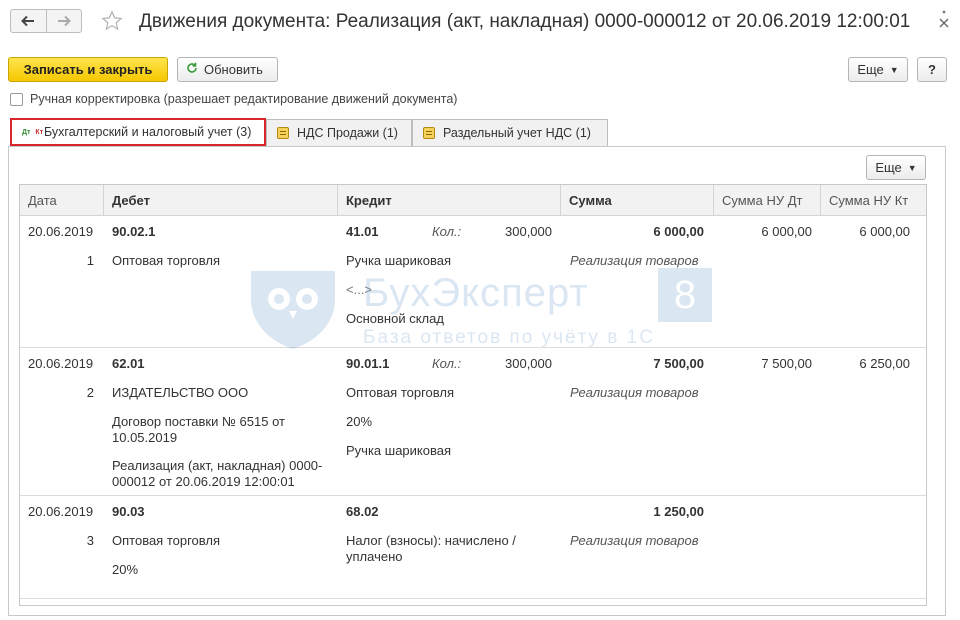 The width and height of the screenshot is (960, 620). I want to click on debit-subconto: ИЗДАТЕЛЬСТВО ООО, so click(180, 392).